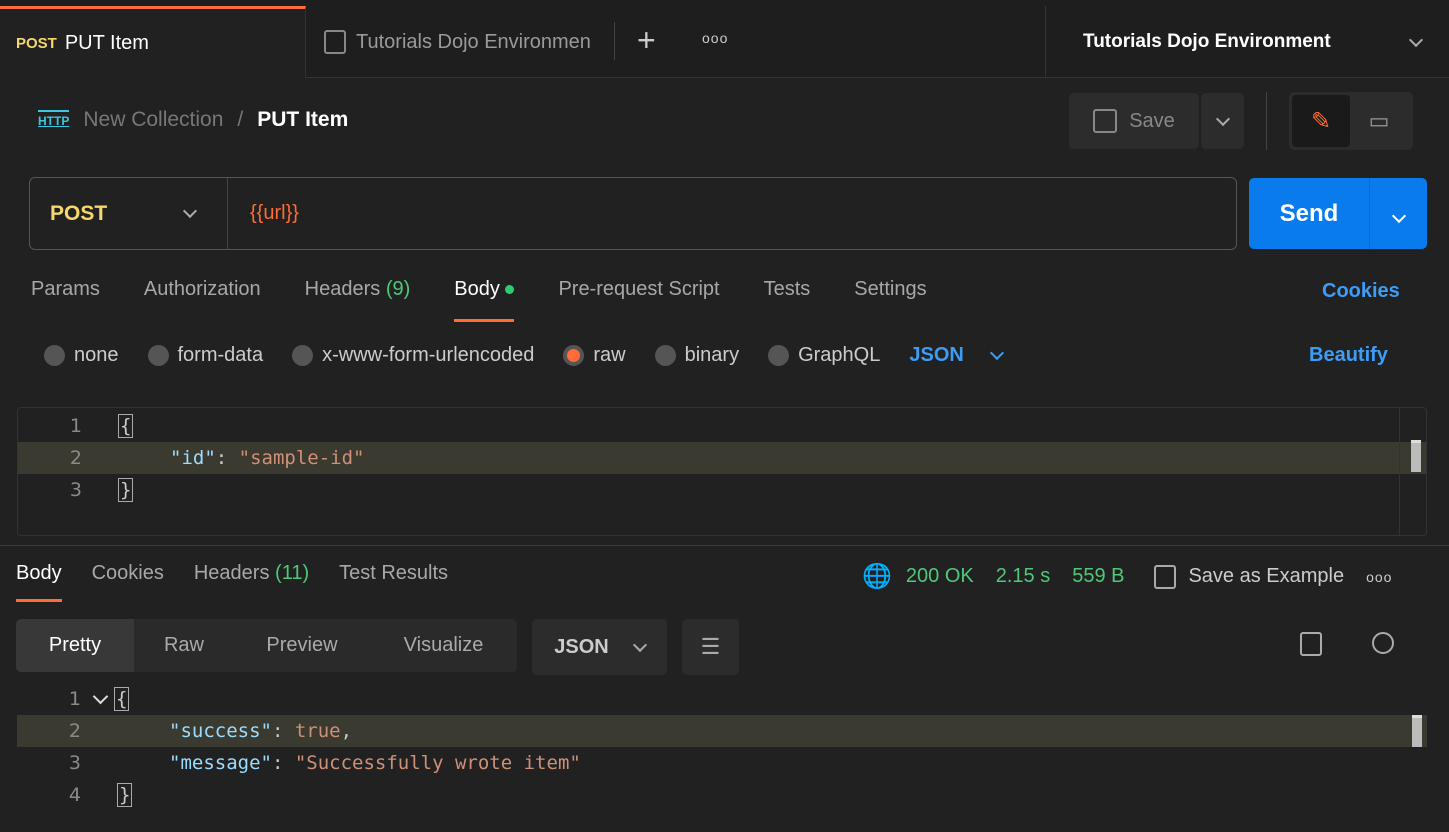 This screenshot has height=832, width=1449. What do you see at coordinates (393, 582) in the screenshot?
I see `response-tab-test-results: Test Results` at bounding box center [393, 582].